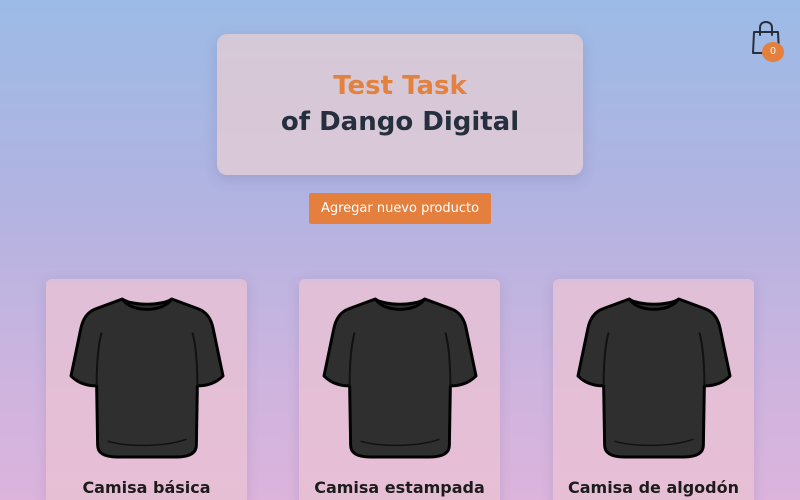  What do you see at coordinates (773, 52) in the screenshot?
I see `cart-count-badge: 0` at bounding box center [773, 52].